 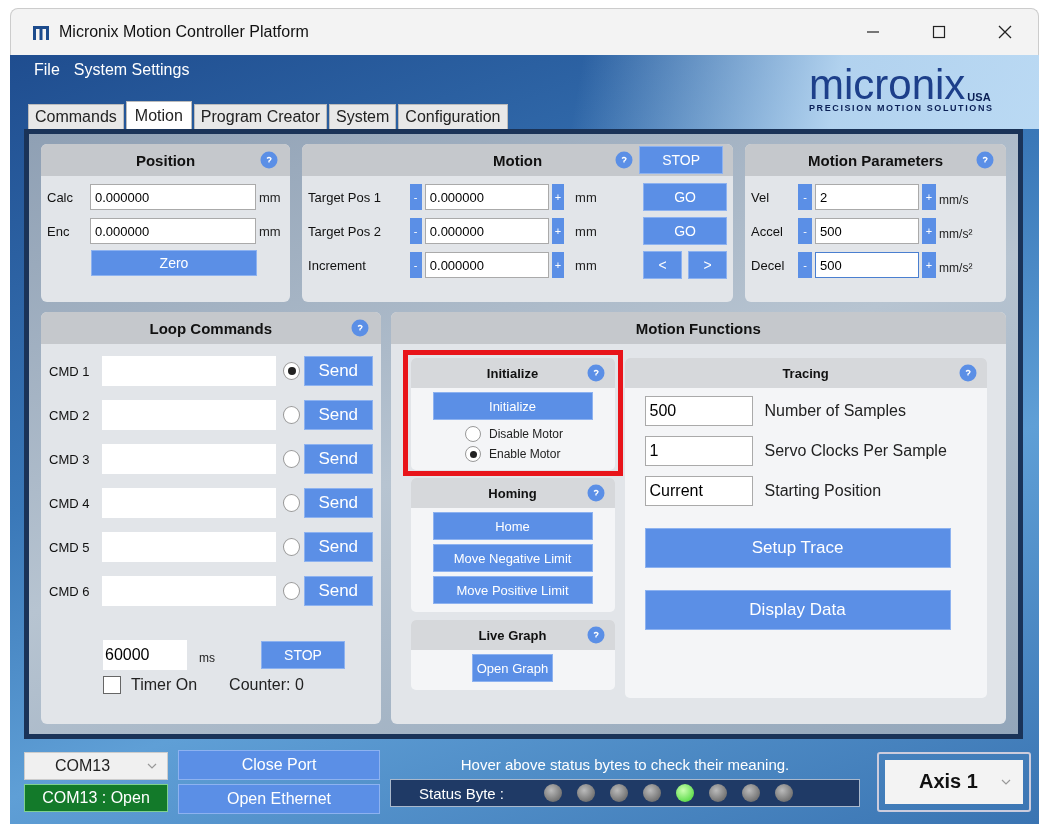 I want to click on tab: System, so click(x=363, y=116).